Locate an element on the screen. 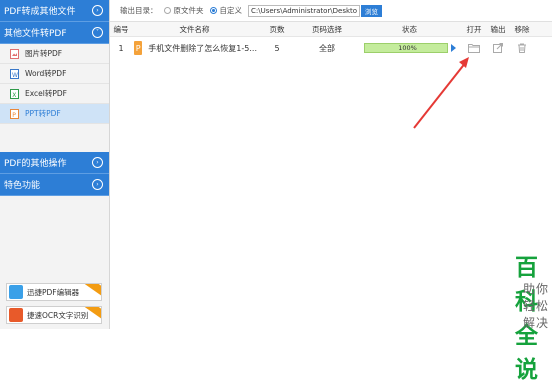 The image size is (552, 384). sidebar-item-excel-to-pdf: X Excel转PDF is located at coordinates (54, 94).